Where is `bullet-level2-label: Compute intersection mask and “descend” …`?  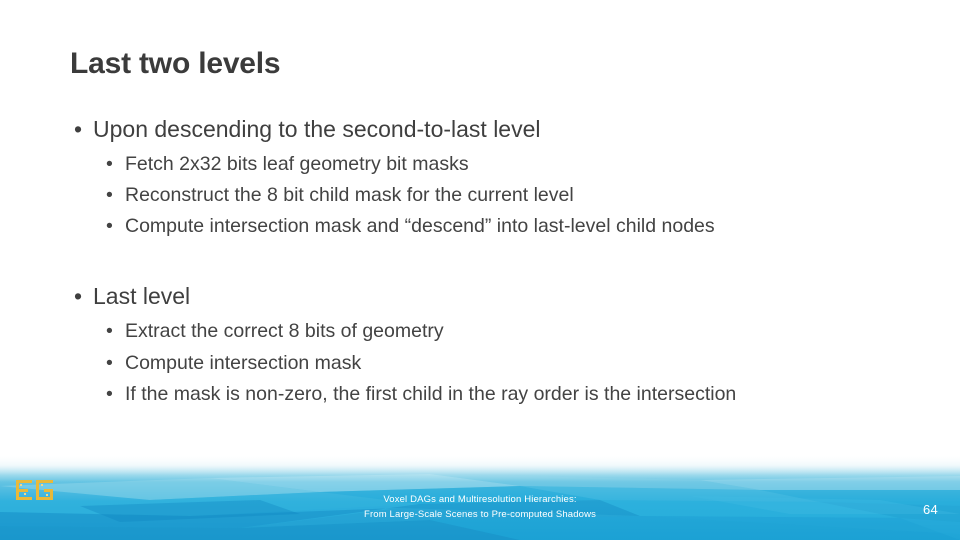
bullet-level2-label: Compute intersection mask and “descend” … is located at coordinates (420, 226).